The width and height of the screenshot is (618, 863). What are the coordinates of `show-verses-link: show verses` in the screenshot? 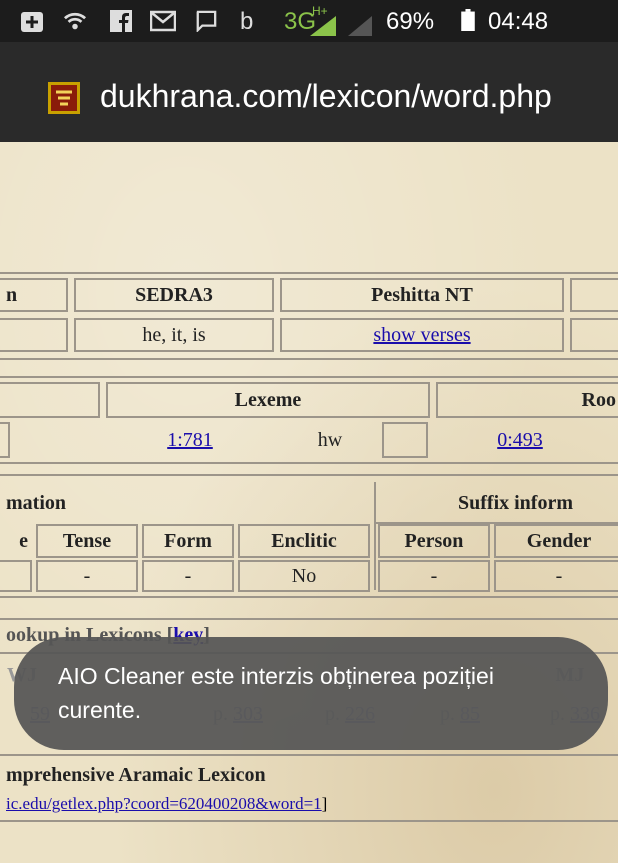 It's located at (421, 335).